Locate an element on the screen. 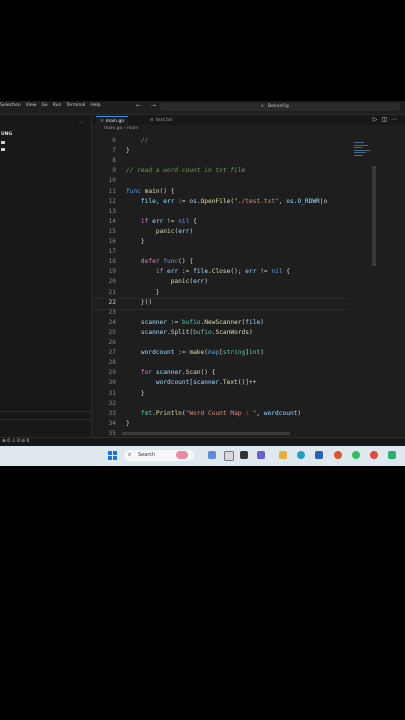 The image size is (405, 720). line-number: 8 is located at coordinates (114, 161).